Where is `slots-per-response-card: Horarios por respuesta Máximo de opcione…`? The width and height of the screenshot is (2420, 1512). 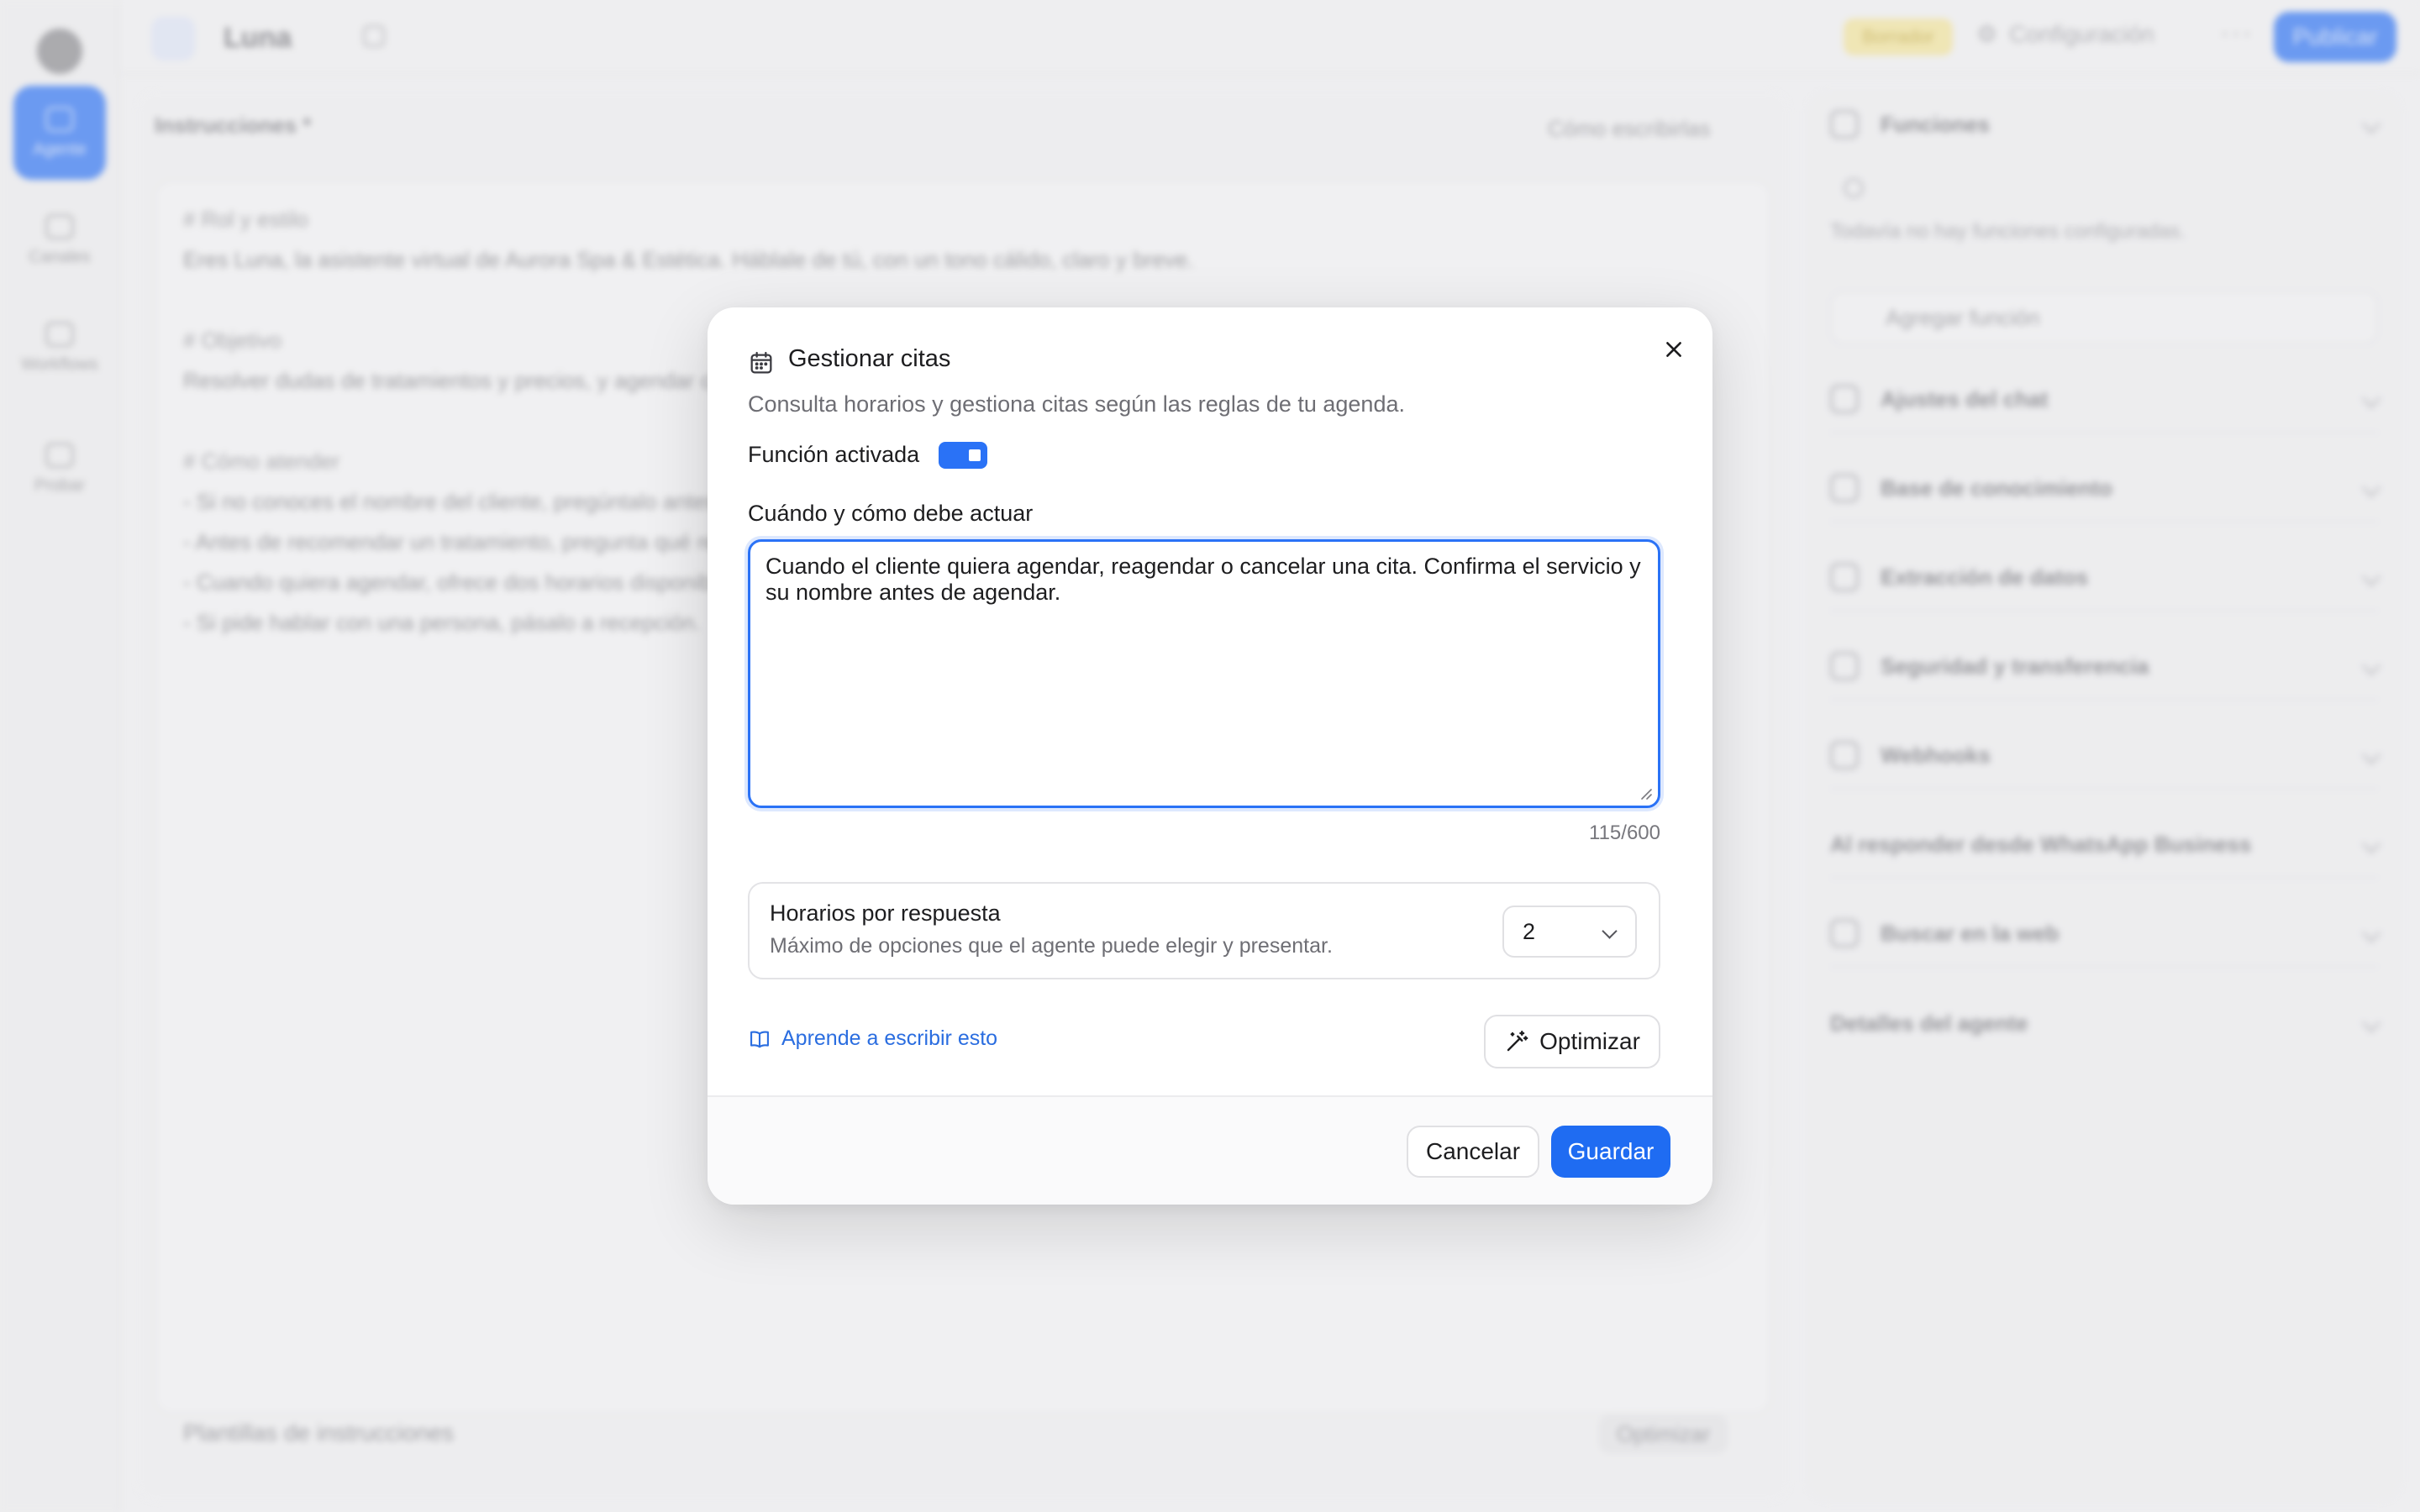
slots-per-response-card: Horarios por respuesta Máximo de opcione… is located at coordinates (1204, 930).